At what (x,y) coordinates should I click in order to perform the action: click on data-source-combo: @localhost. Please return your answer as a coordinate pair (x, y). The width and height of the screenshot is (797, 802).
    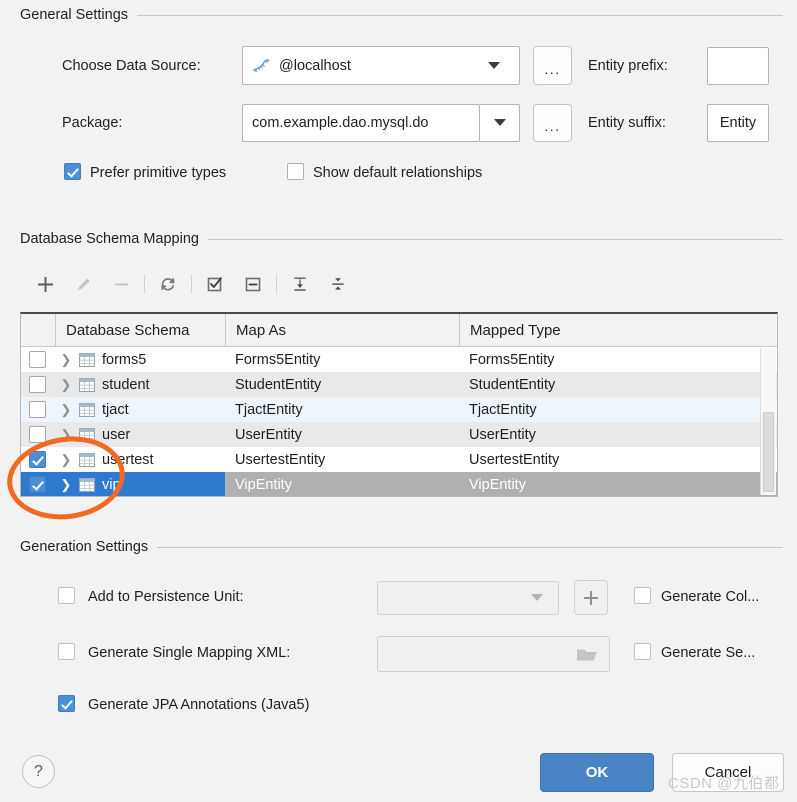
    Looking at the image, I should click on (381, 65).